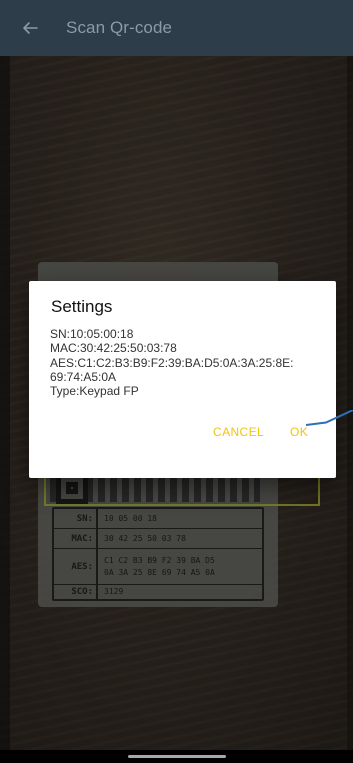 This screenshot has height=763, width=353. Describe the element at coordinates (82, 306) in the screenshot. I see `dialog-title: Settings` at that location.